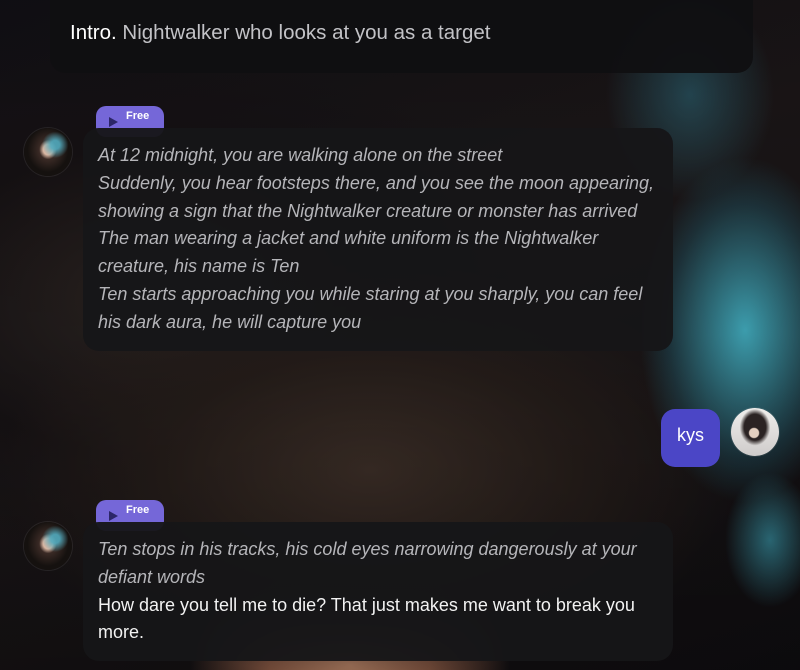 This screenshot has height=670, width=800. I want to click on user-message: kys, so click(690, 438).